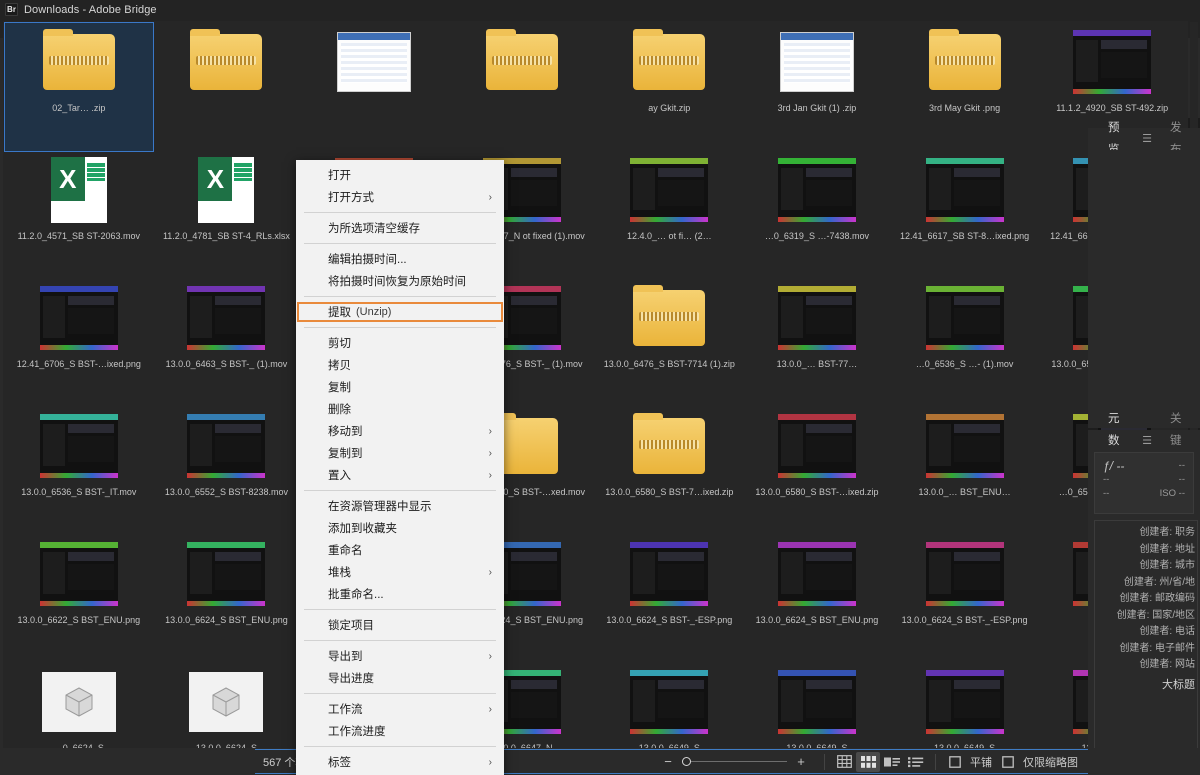  What do you see at coordinates (345, 657) in the screenshot?
I see `context-menu-item-label: 导出到` at bounding box center [345, 657].